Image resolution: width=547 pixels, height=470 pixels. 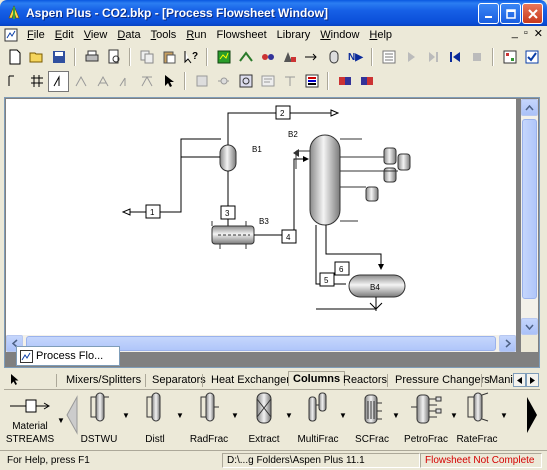 I want to click on close-button, so click(x=532, y=13).